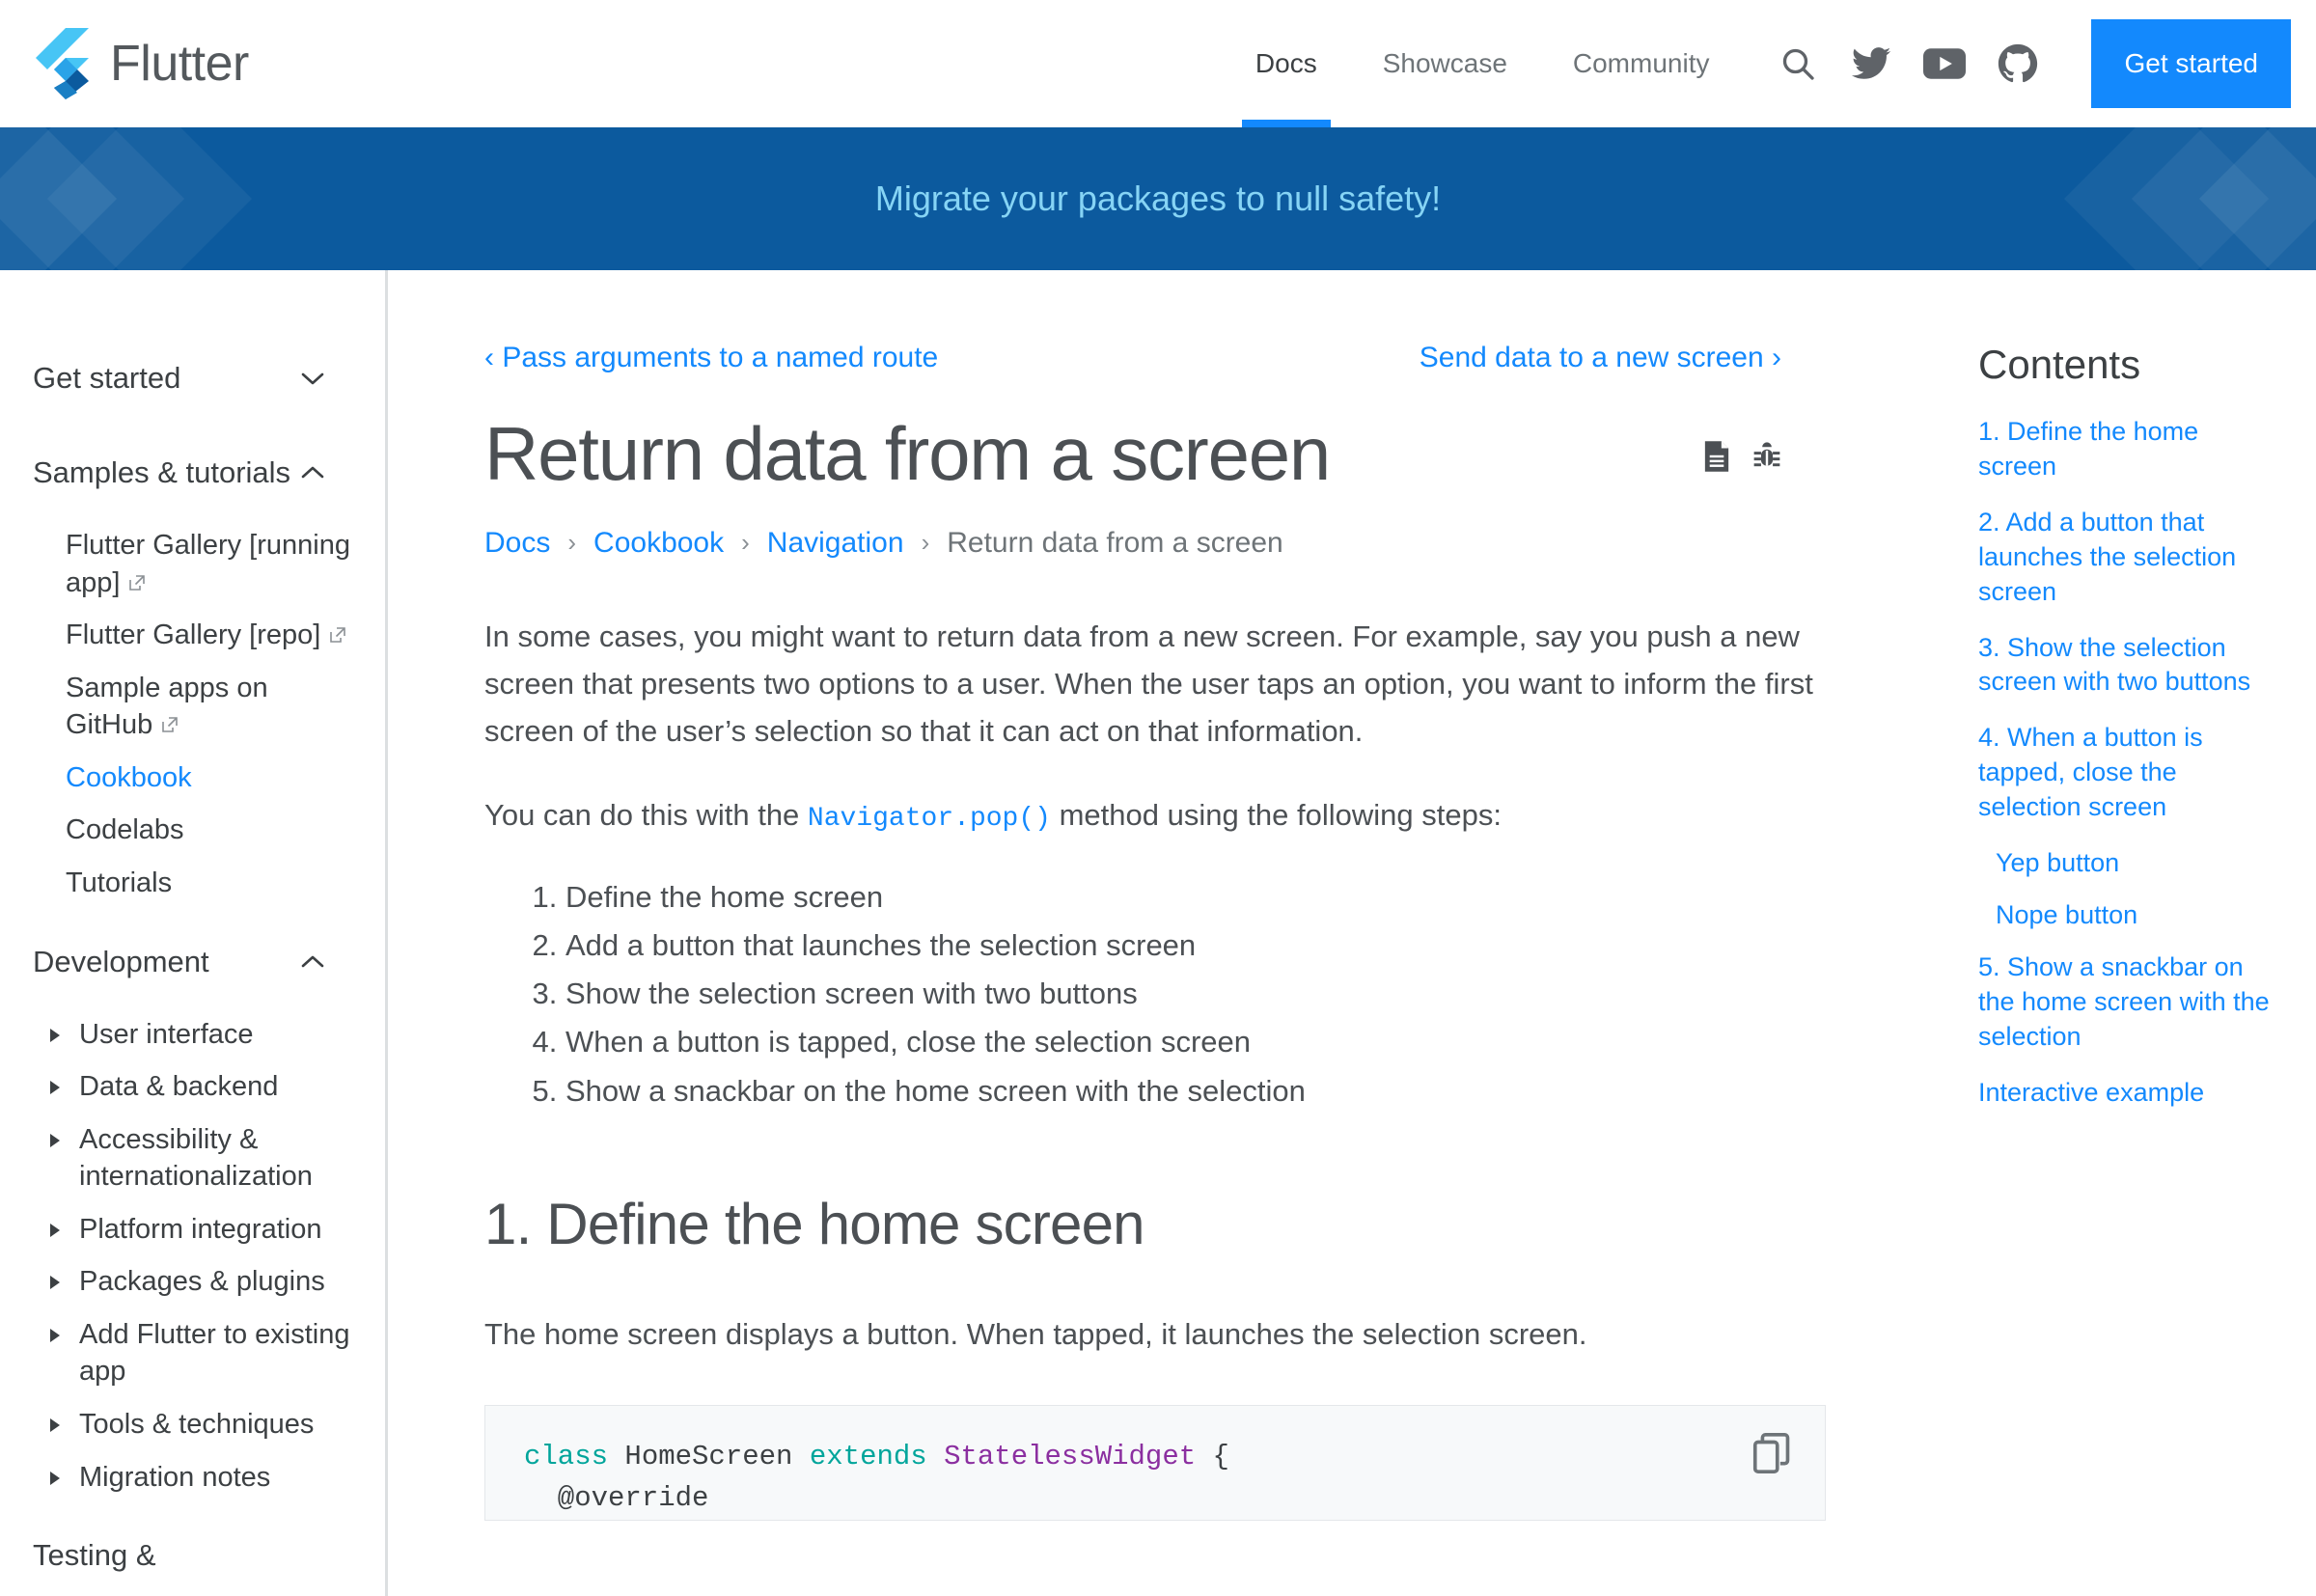 The width and height of the screenshot is (2316, 1596). Describe the element at coordinates (1871, 63) in the screenshot. I see `twitter-icon` at that location.